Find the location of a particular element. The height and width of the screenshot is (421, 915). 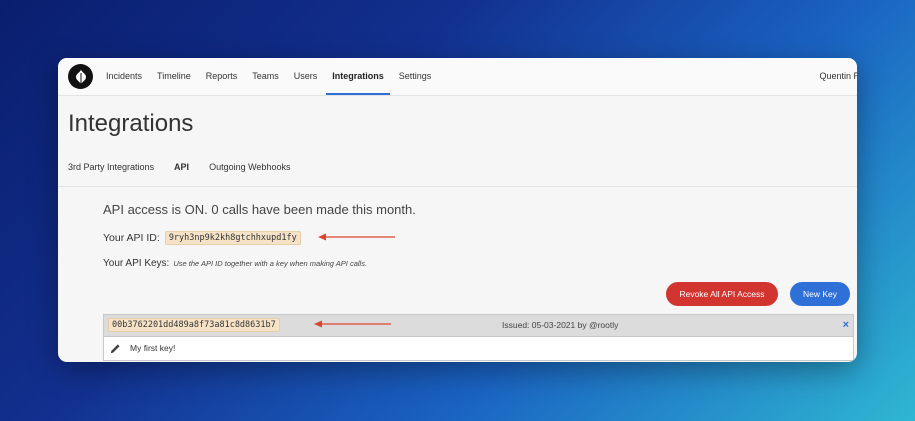

tabs-divider is located at coordinates (457, 186).